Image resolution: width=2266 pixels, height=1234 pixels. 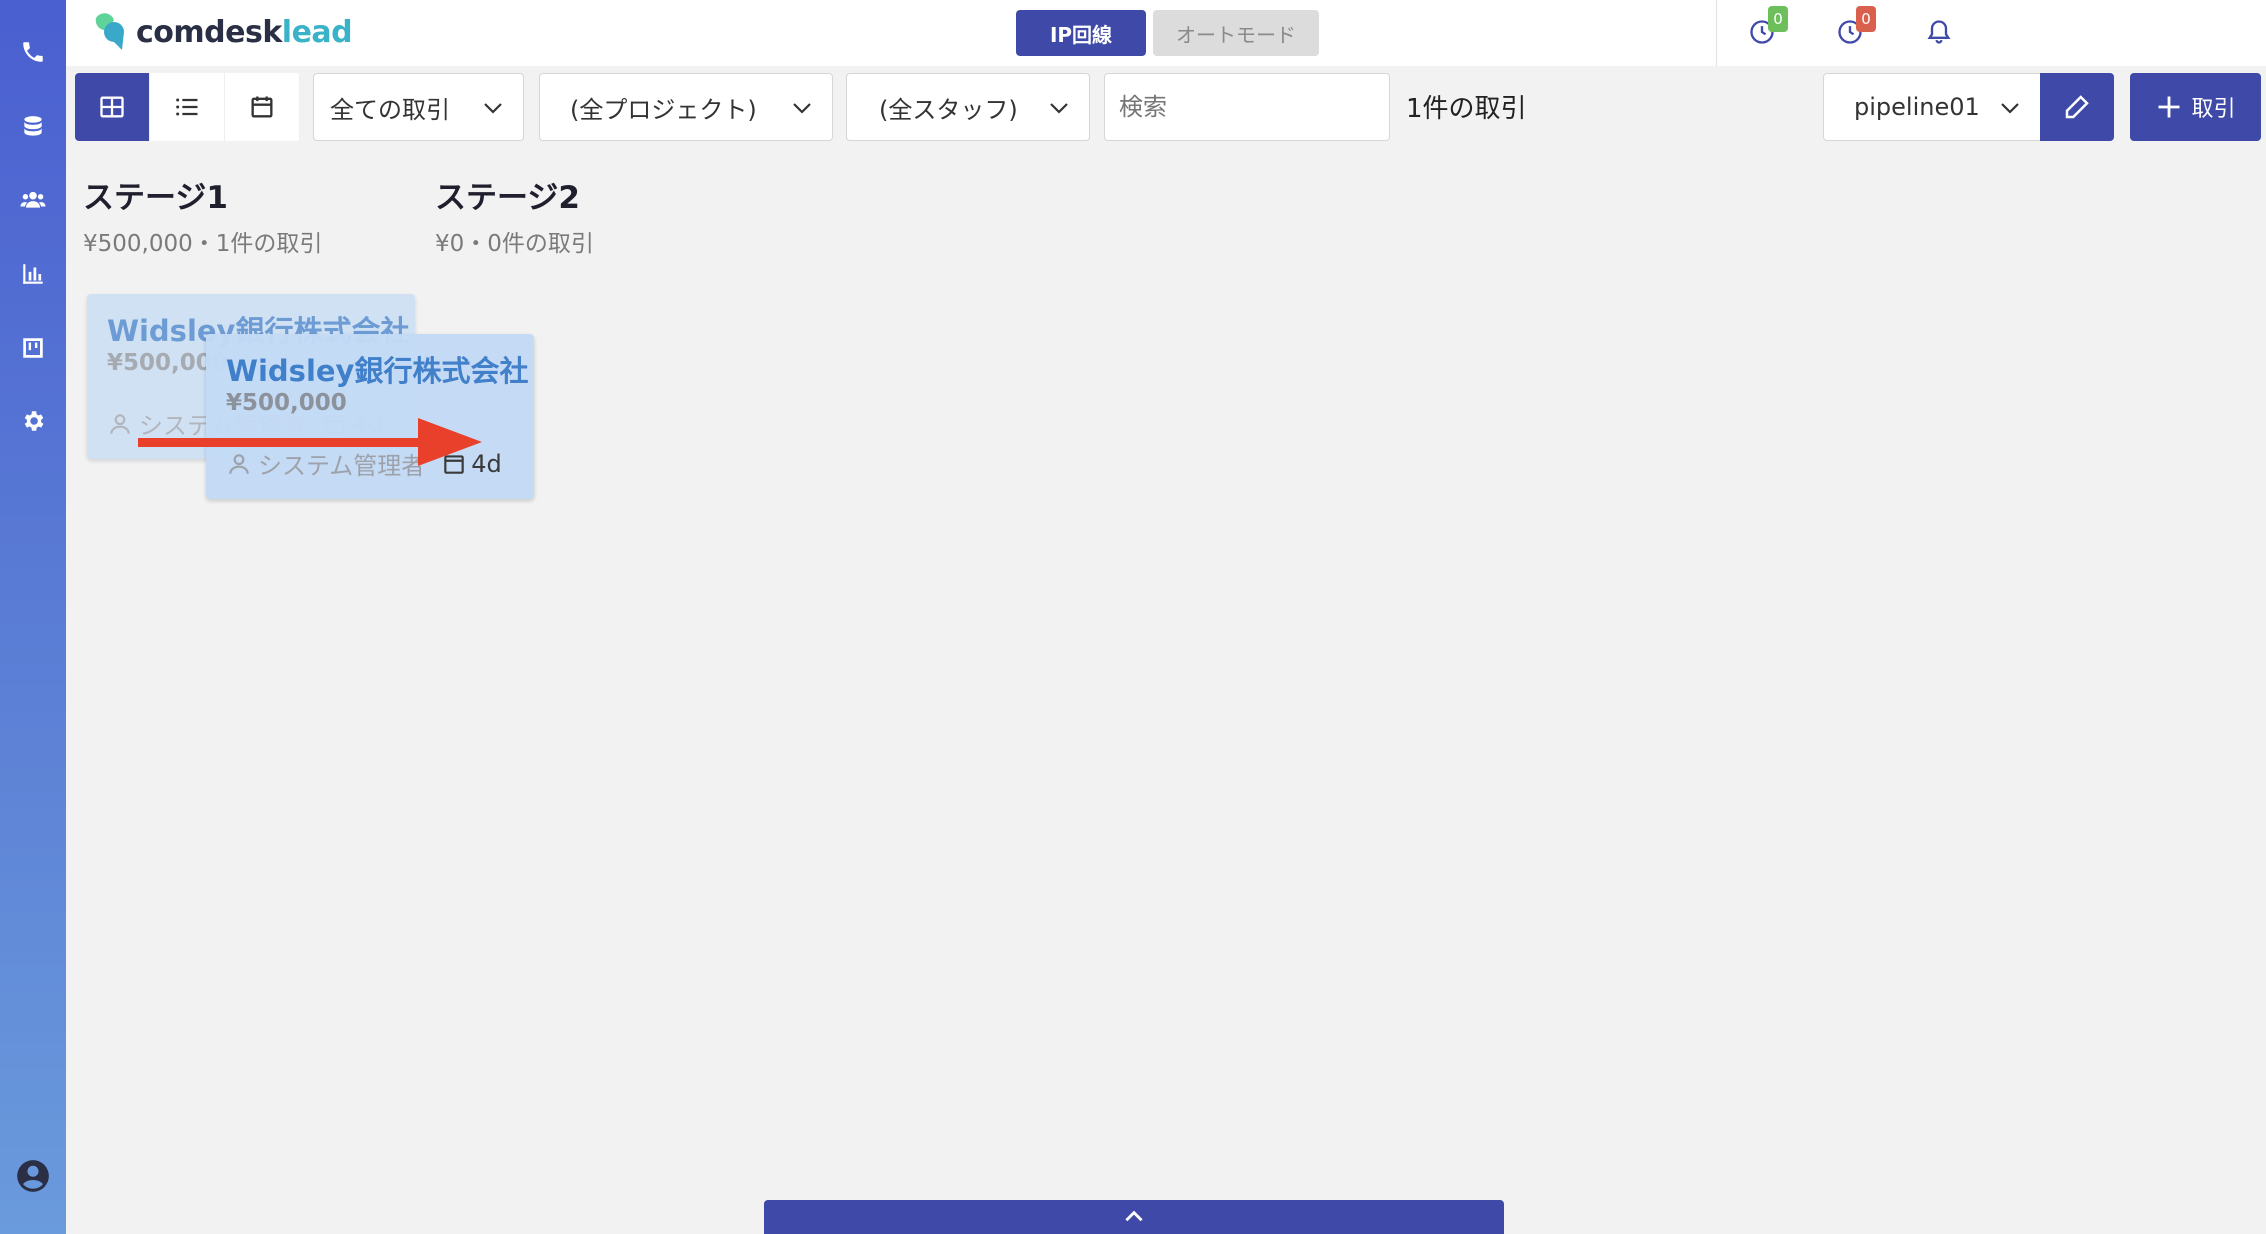 I want to click on board-view-icon, so click(x=112, y=107).